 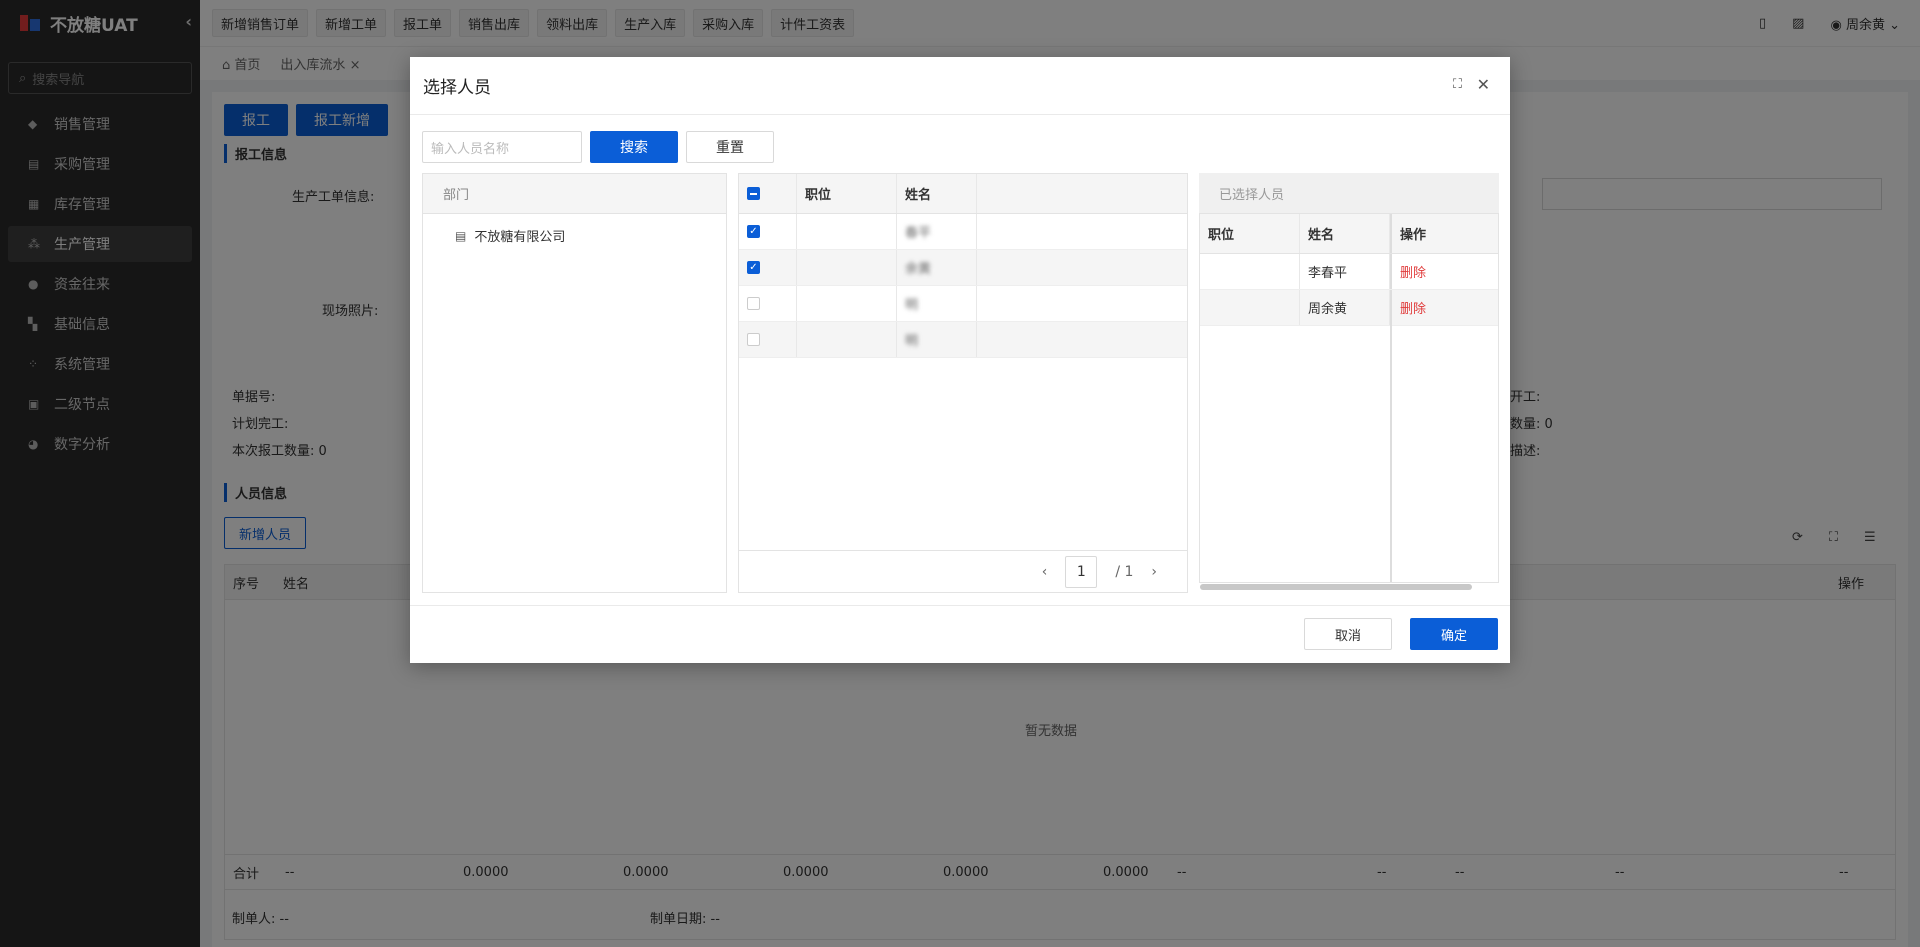 What do you see at coordinates (1391, 453) in the screenshot?
I see `fixed-column-divider` at bounding box center [1391, 453].